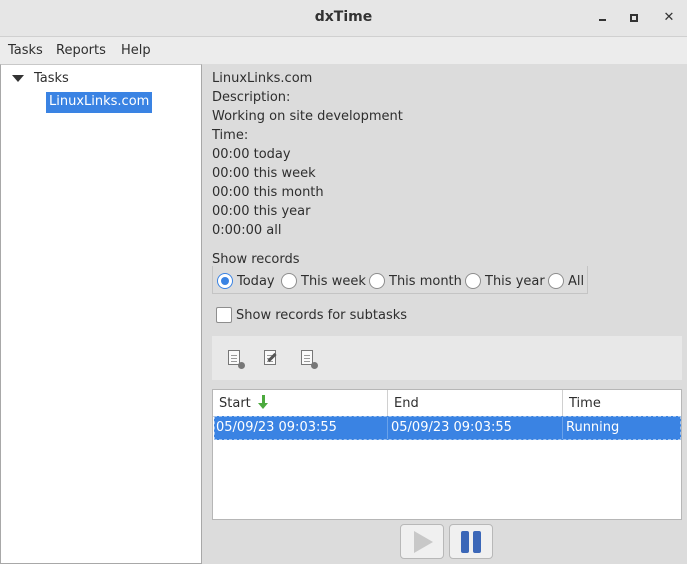 Image resolution: width=687 pixels, height=564 pixels. I want to click on show-subtasks-label: Show records for subtasks, so click(322, 315).